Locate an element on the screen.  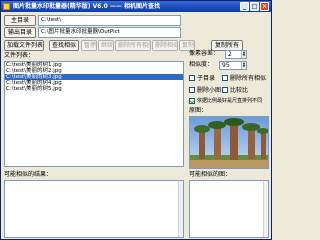
find-similar-button: 查找相似 is located at coordinates (64, 45).